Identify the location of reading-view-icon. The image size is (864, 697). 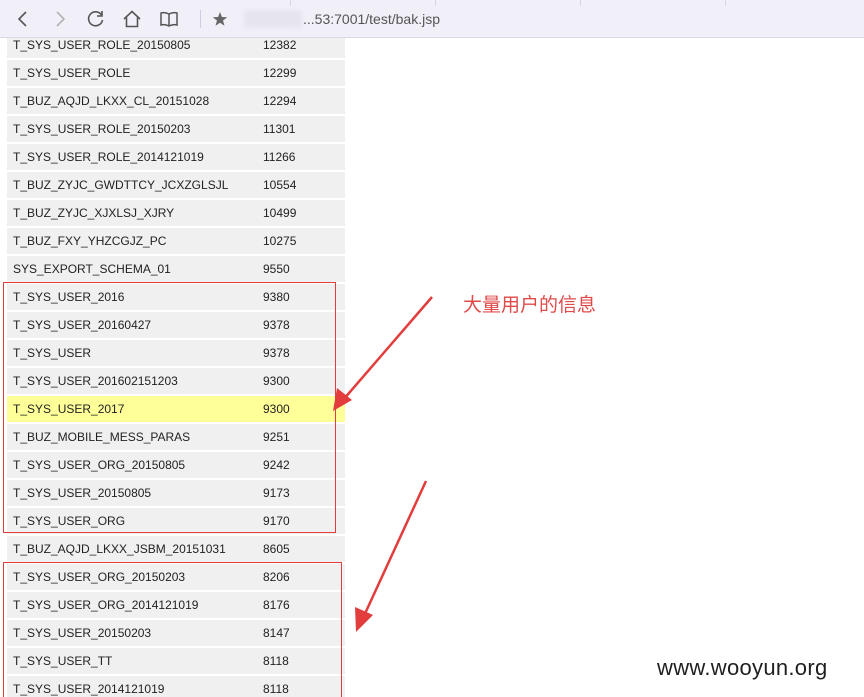
(169, 19).